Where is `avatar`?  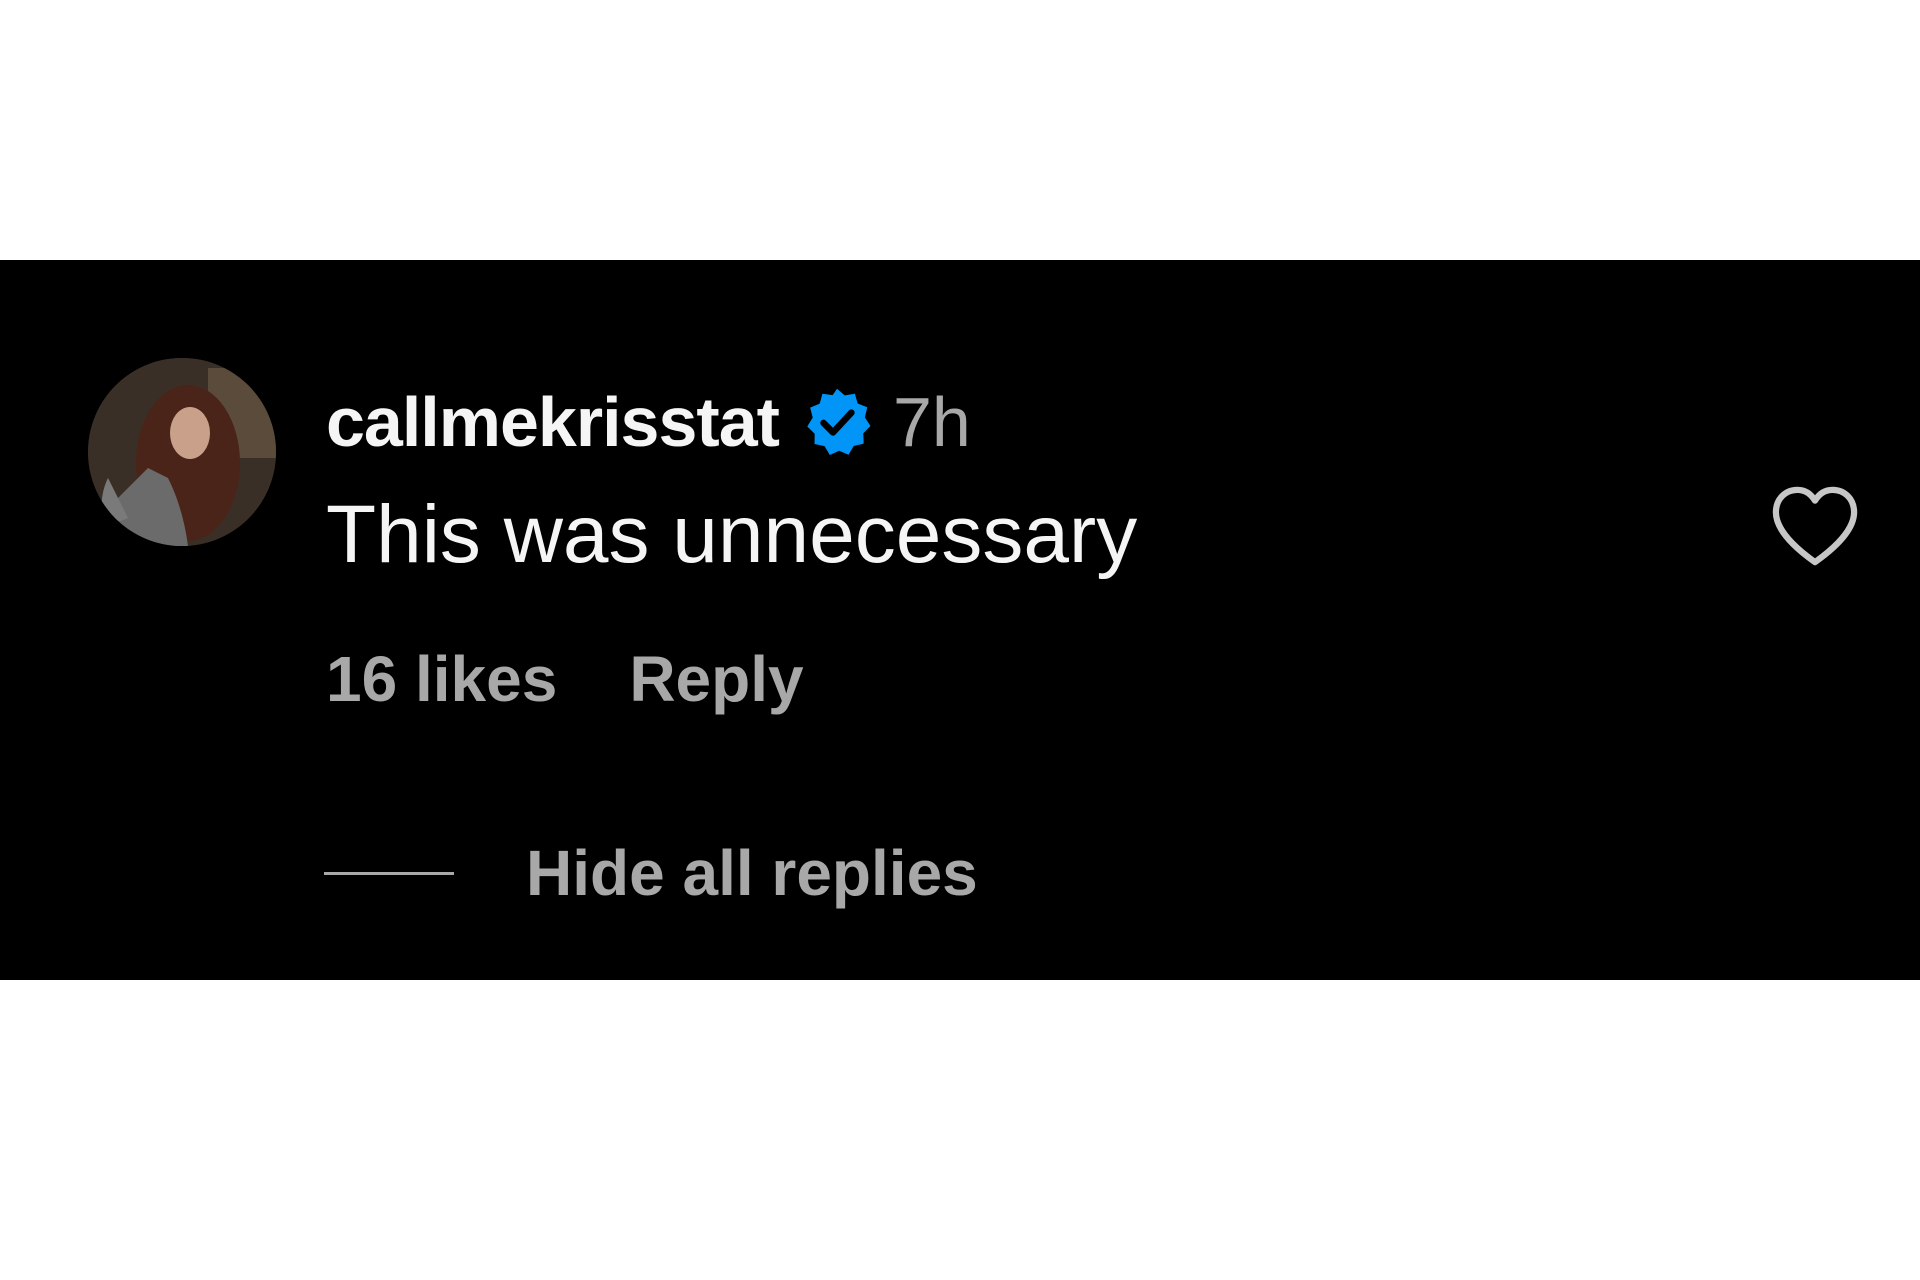
avatar is located at coordinates (182, 452).